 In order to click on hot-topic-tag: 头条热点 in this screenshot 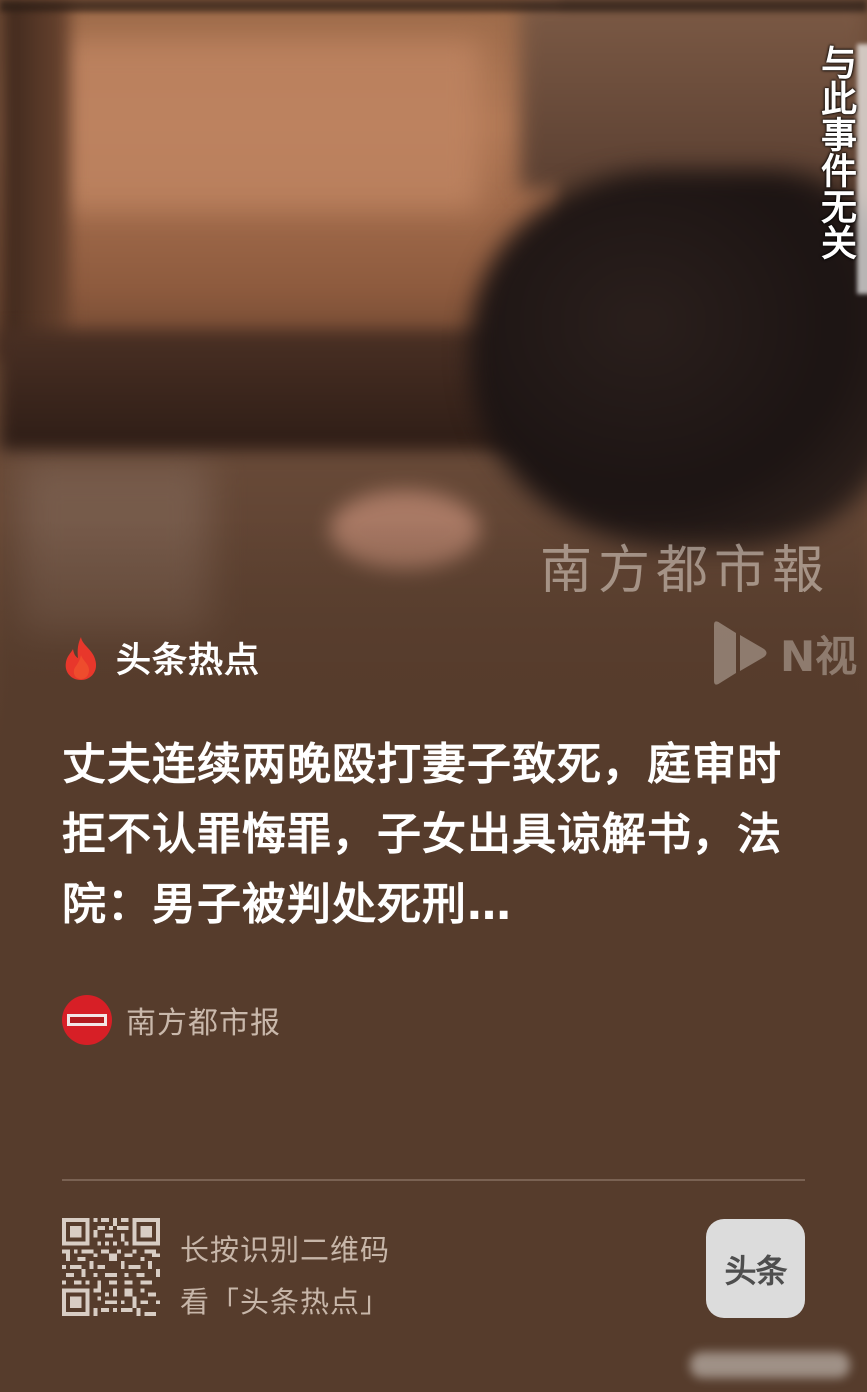, I will do `click(161, 657)`.